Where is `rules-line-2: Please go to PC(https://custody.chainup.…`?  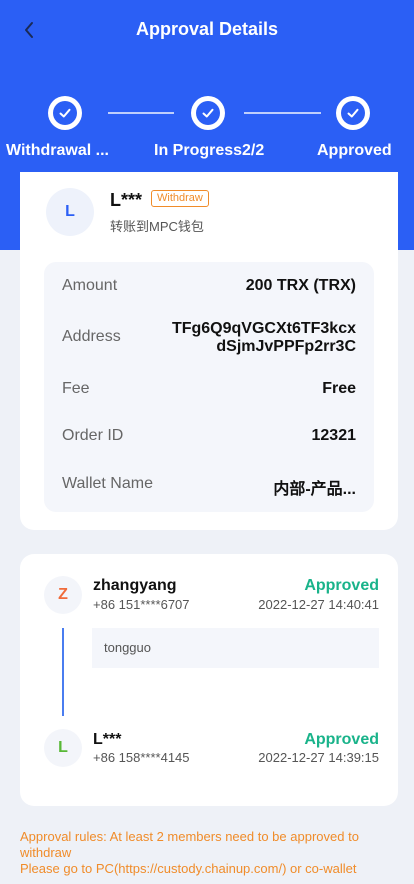
rules-line-2: Please go to PC(https://custody.chainup.… is located at coordinates (188, 868).